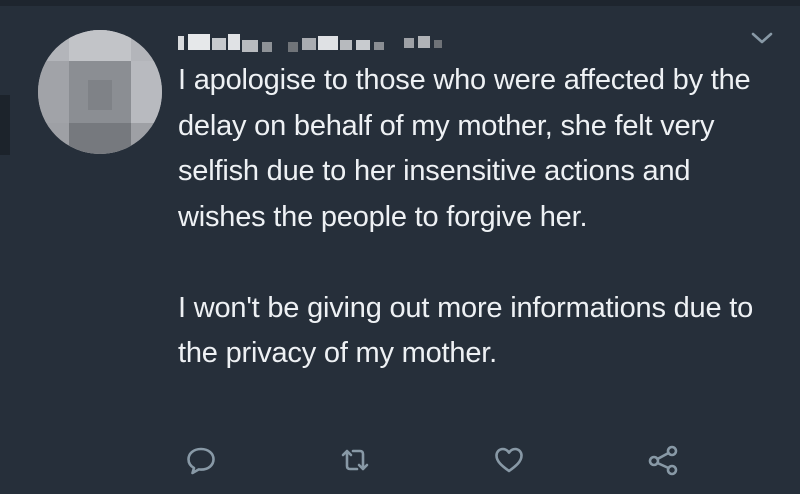 Image resolution: width=800 pixels, height=494 pixels. I want to click on retweet-button, so click(355, 460).